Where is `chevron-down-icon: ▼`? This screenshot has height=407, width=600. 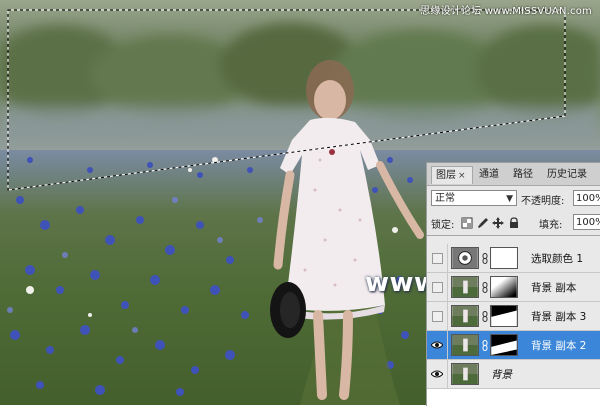 chevron-down-icon: ▼ is located at coordinates (509, 199).